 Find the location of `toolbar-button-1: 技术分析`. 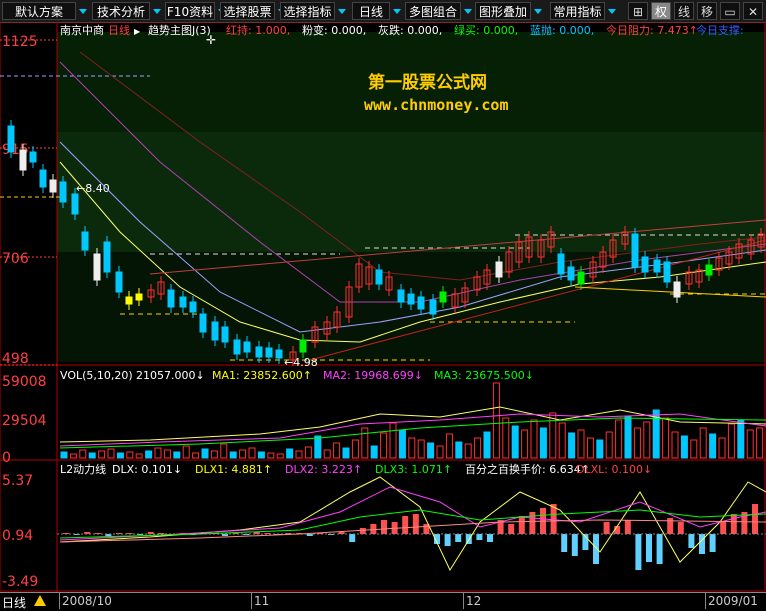

toolbar-button-1: 技术分析 is located at coordinates (121, 11).